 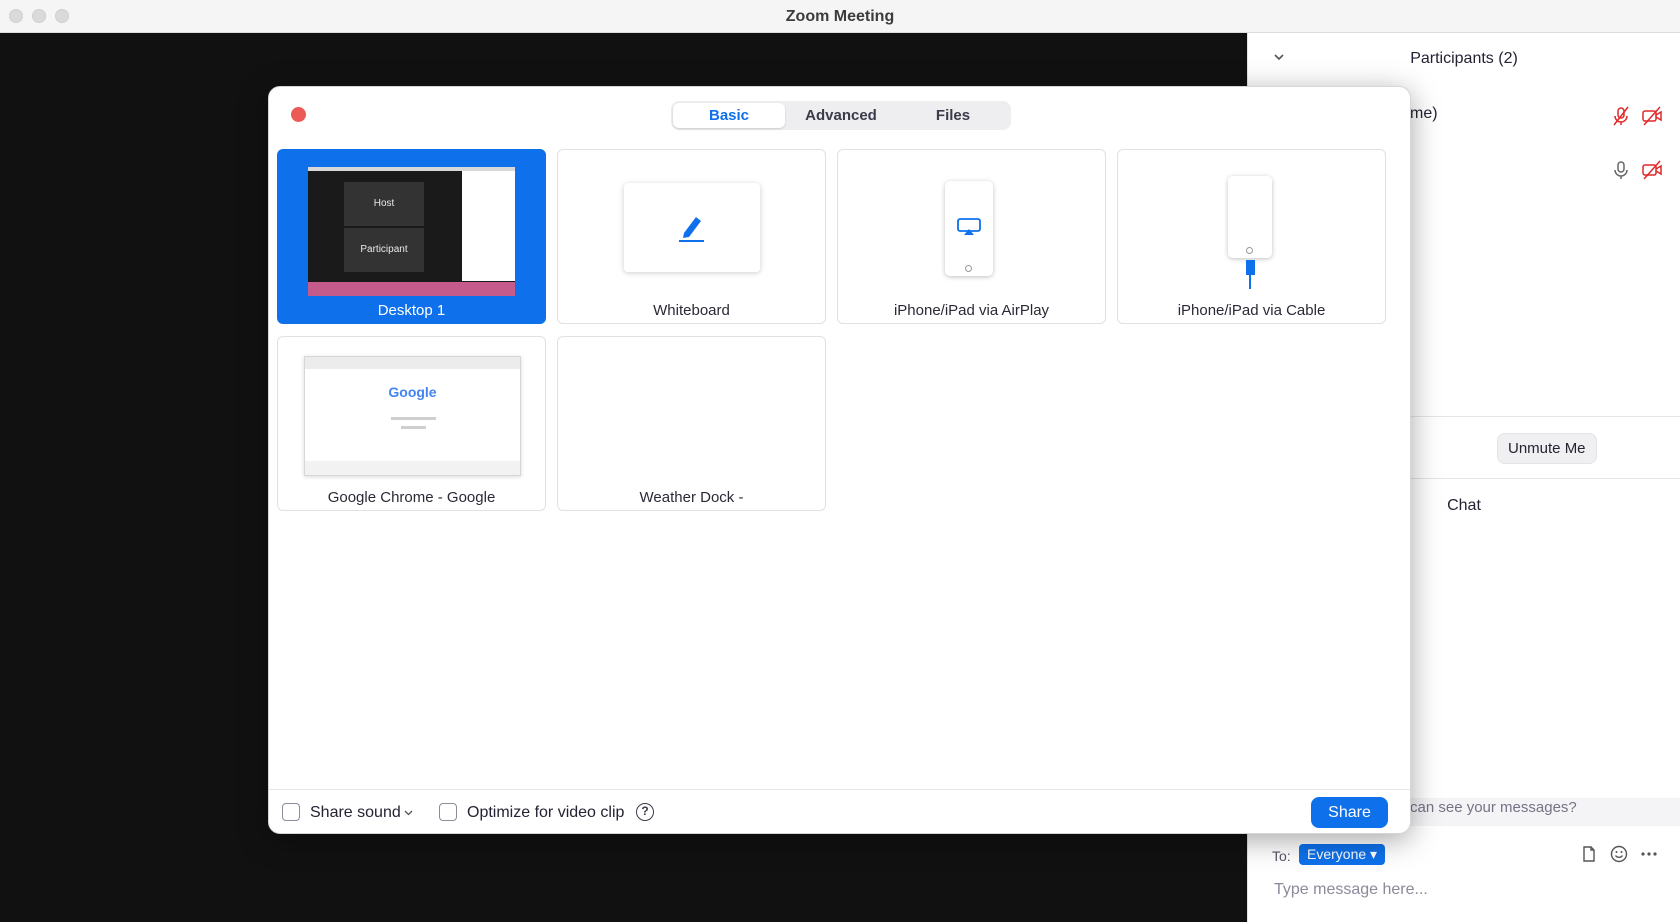 I want to click on share-option-airplay: iPhone/iPad via AirPlay, so click(x=971, y=236).